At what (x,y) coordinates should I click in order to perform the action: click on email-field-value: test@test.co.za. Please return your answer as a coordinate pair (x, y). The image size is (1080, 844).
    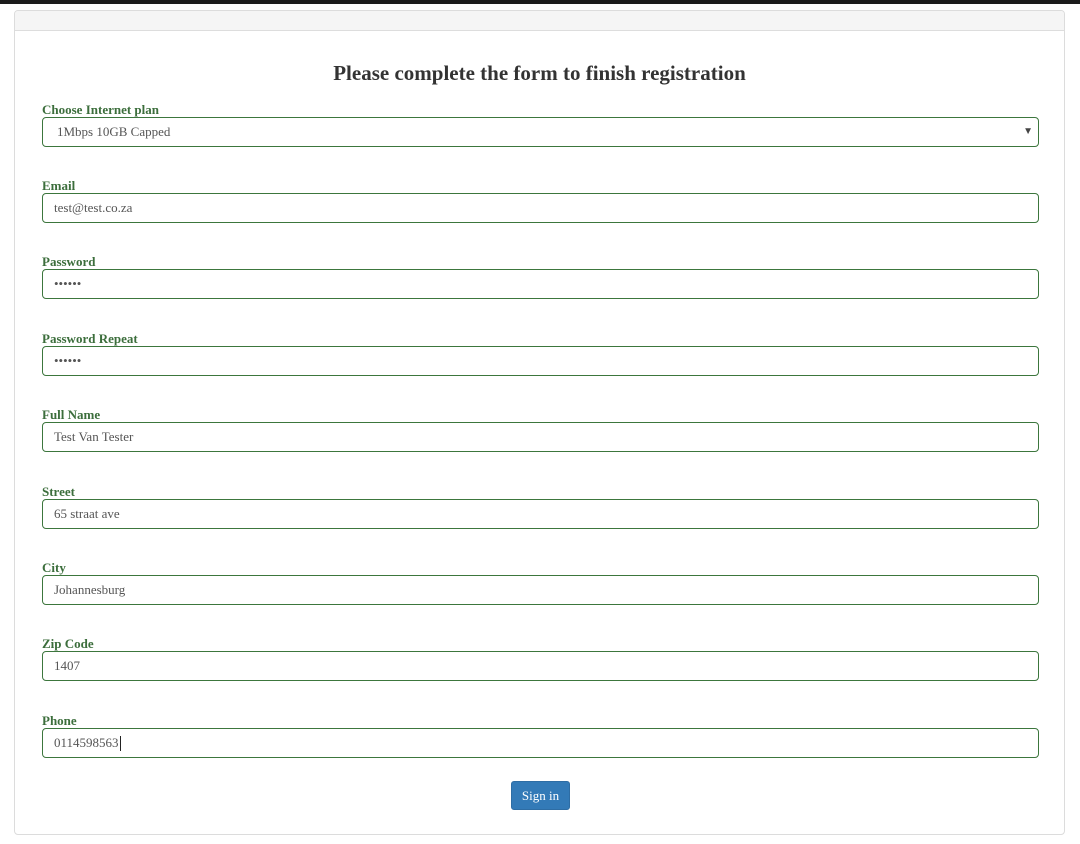
    Looking at the image, I should click on (93, 207).